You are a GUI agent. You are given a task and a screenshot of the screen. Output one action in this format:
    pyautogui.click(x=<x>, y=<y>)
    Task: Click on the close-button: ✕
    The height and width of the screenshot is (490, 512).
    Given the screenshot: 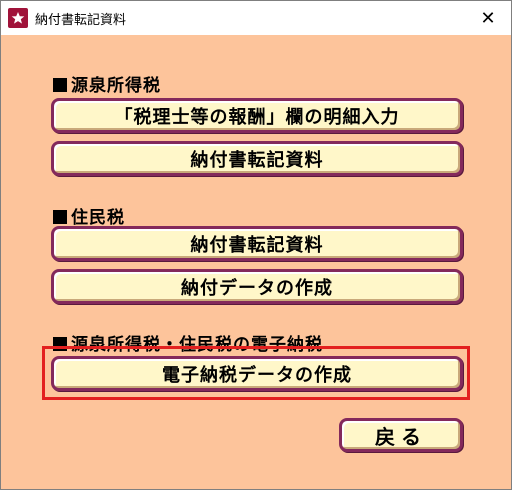 What is the action you would take?
    pyautogui.click(x=488, y=18)
    